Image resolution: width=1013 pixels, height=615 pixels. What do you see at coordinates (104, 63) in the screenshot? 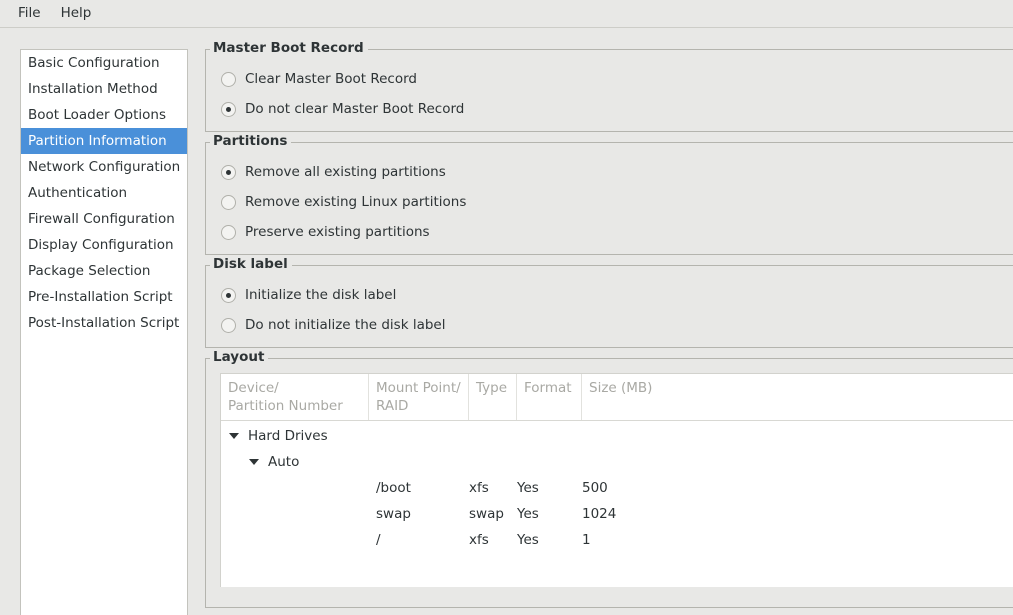
I see `sidebar-item-basic-configuration: Basic Configuration` at bounding box center [104, 63].